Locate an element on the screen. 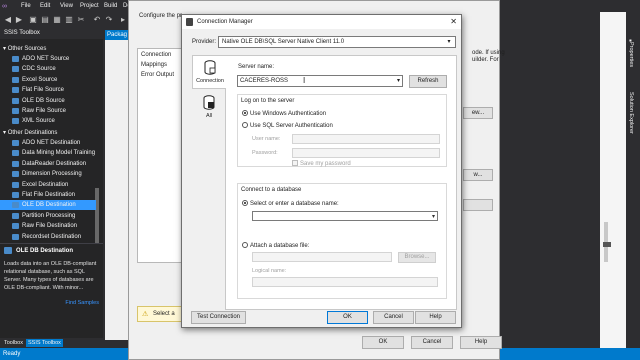  toolbox-item-source-2: Excel Source is located at coordinates (48, 80).